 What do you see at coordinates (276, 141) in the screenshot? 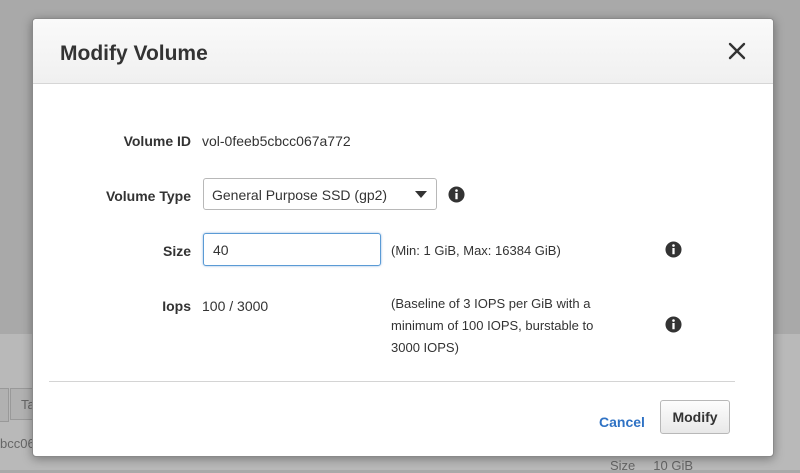
I see `volume-id-value: vol-0feeb5cbcc067a772` at bounding box center [276, 141].